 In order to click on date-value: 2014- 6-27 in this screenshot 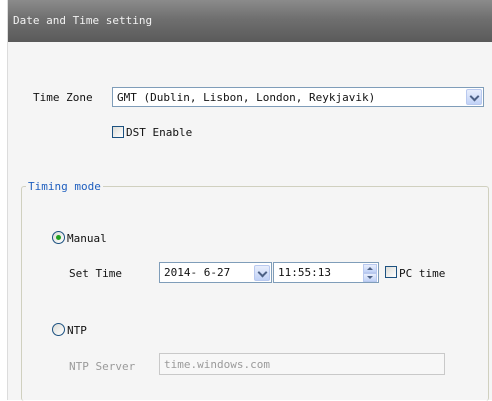, I will do `click(197, 272)`.